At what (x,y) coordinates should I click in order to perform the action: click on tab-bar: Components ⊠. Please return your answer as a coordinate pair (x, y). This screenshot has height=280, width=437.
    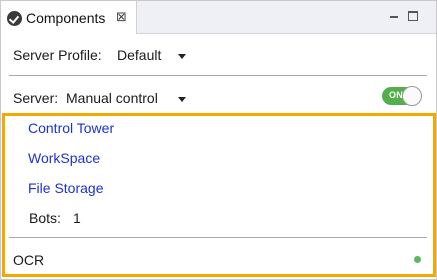
    Looking at the image, I should click on (218, 17).